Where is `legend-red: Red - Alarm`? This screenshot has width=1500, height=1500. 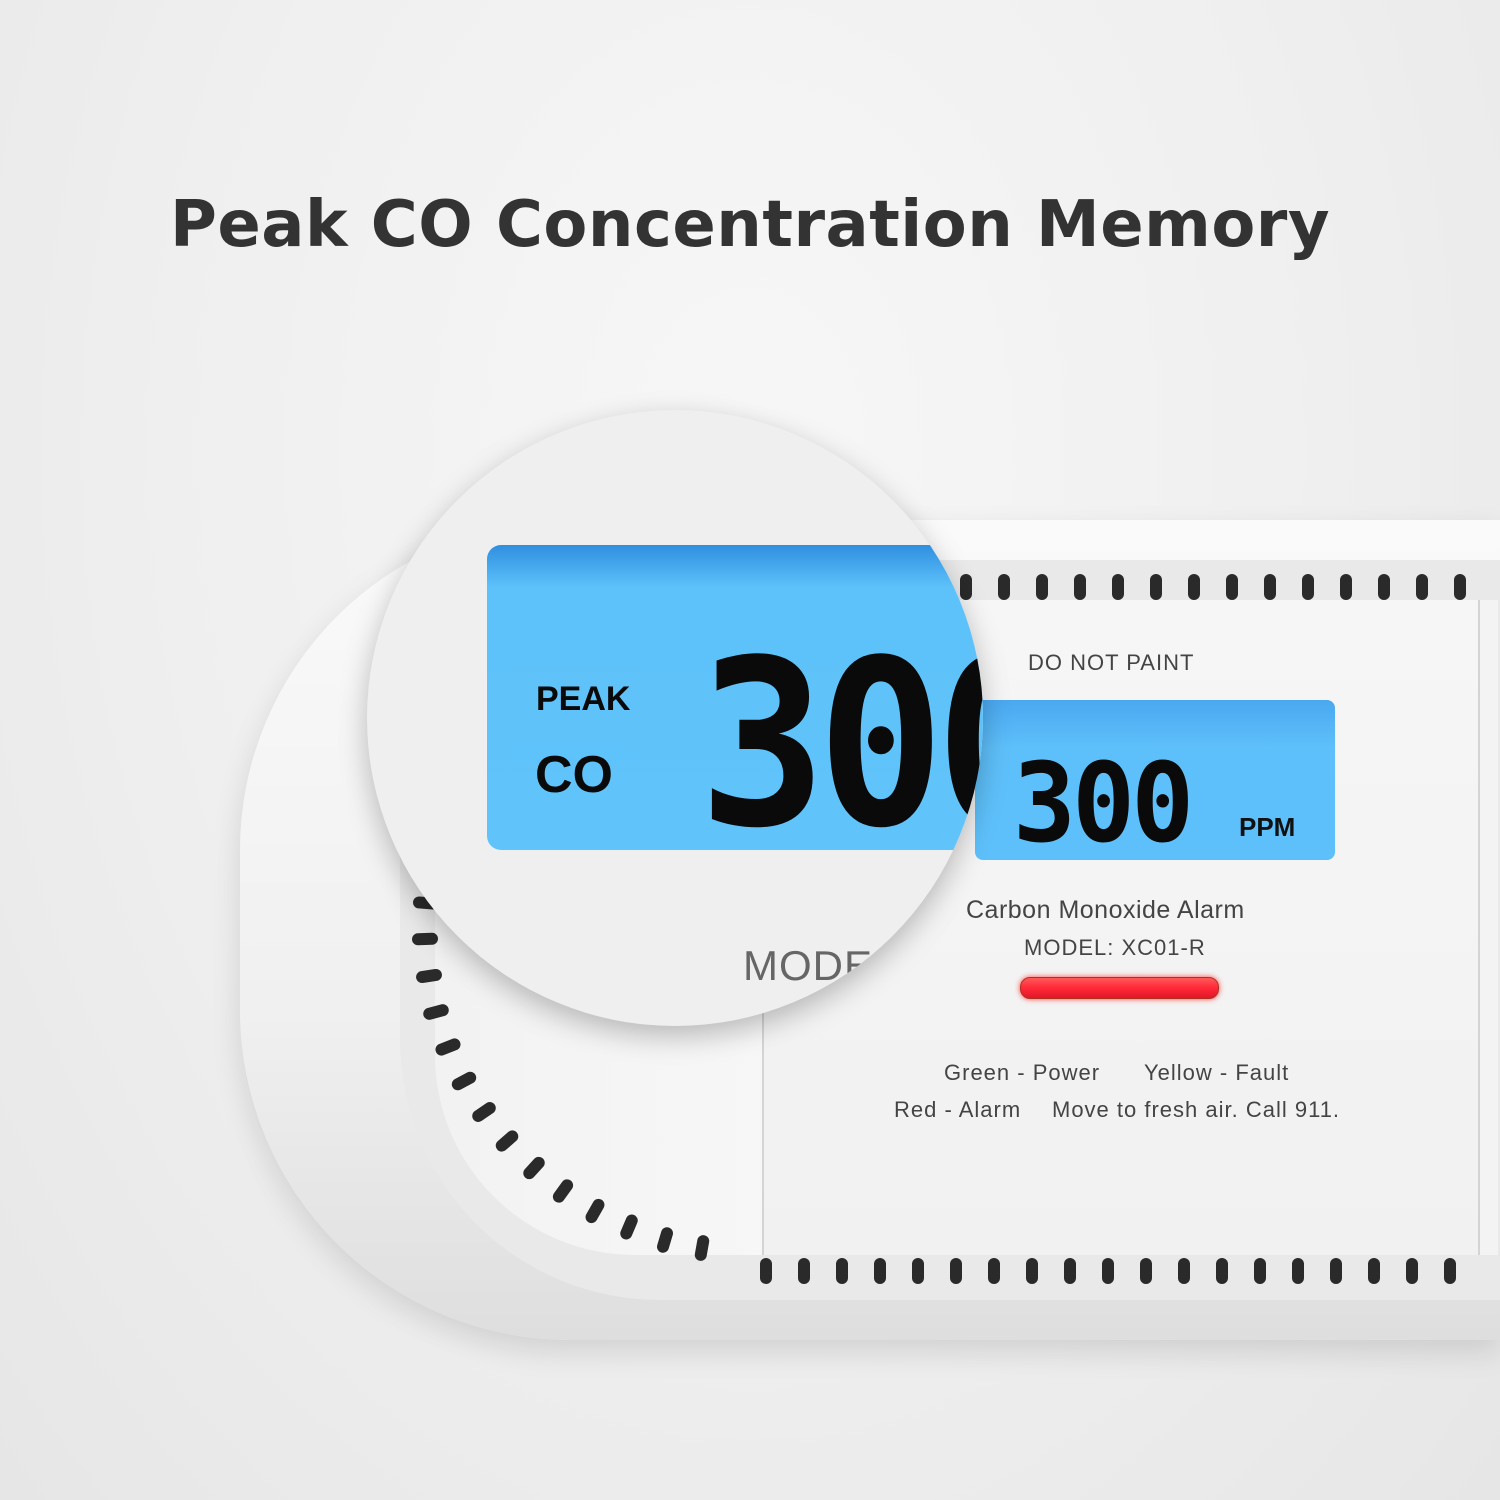 legend-red: Red - Alarm is located at coordinates (958, 1109).